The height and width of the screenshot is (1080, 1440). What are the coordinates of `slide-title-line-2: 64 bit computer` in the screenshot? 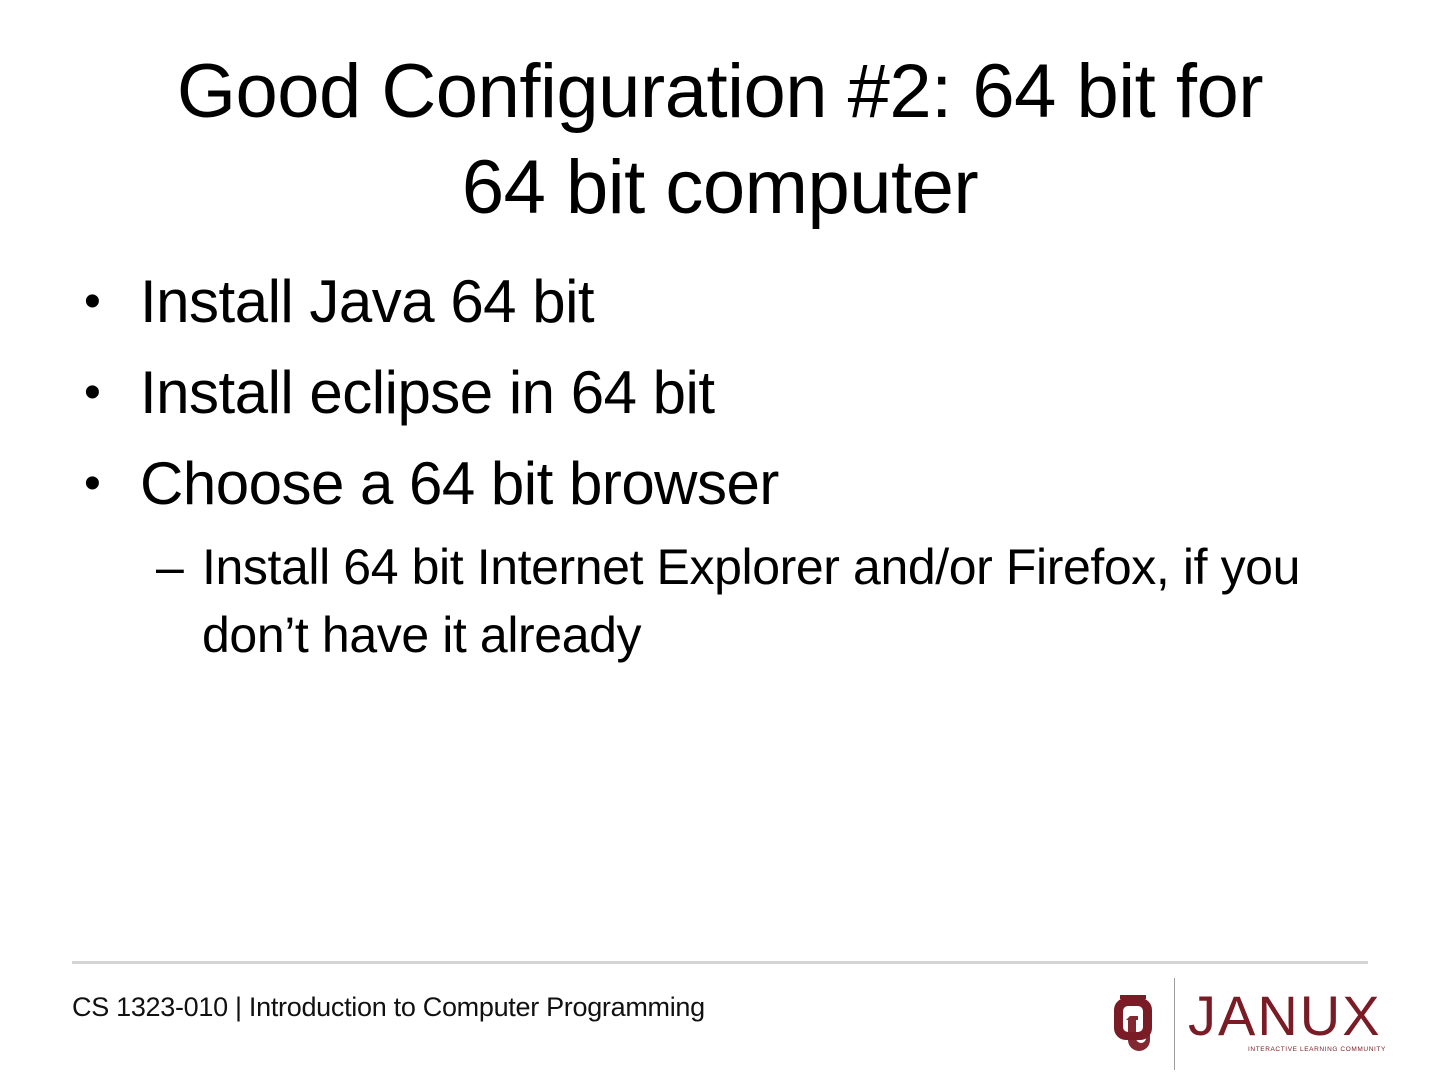 It's located at (720, 187).